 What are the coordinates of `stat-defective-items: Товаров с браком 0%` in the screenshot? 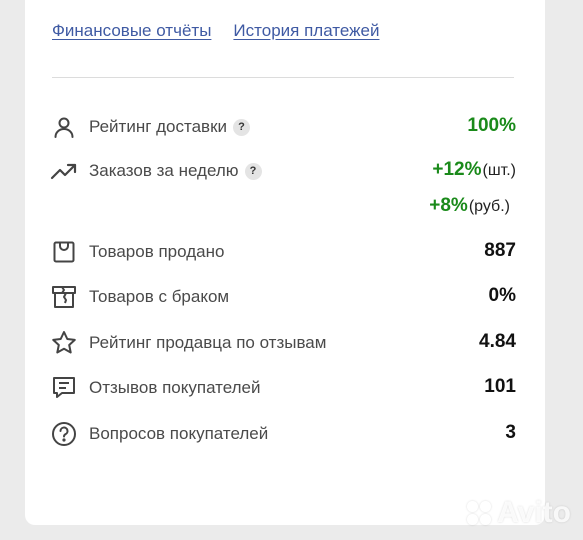 It's located at (283, 297).